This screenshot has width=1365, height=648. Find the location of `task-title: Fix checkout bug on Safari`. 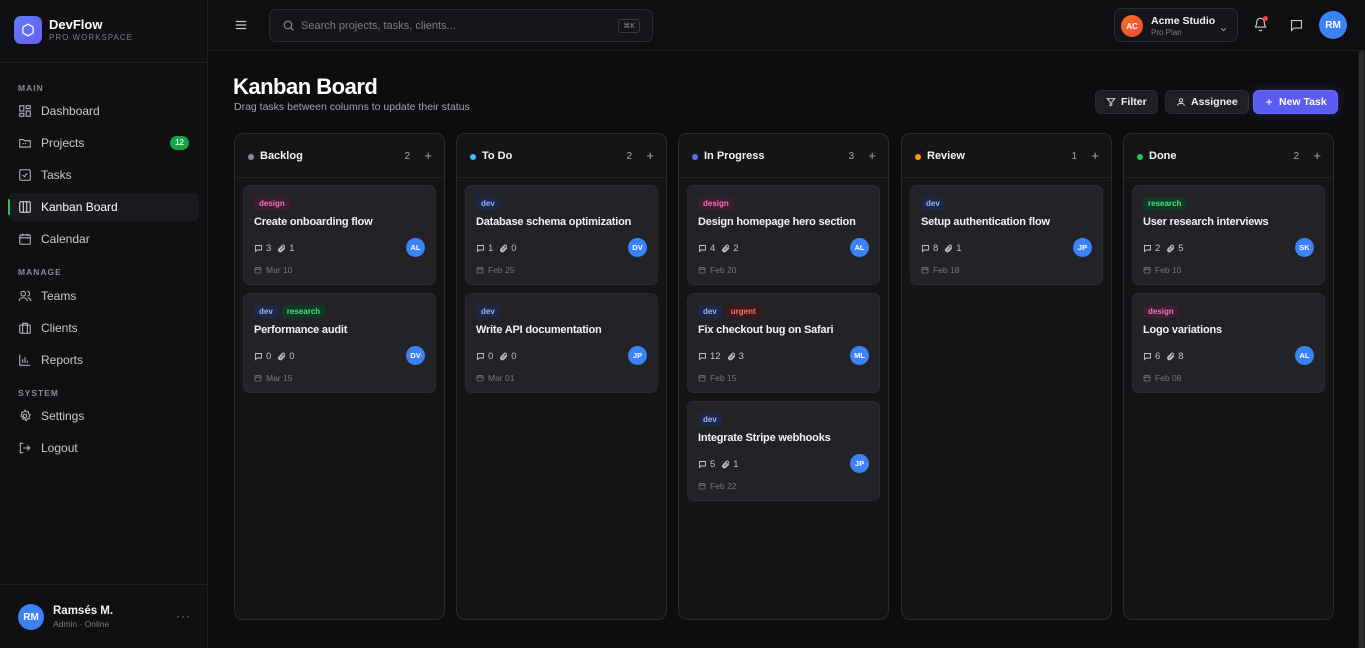

task-title: Fix checkout bug on Safari is located at coordinates (766, 330).